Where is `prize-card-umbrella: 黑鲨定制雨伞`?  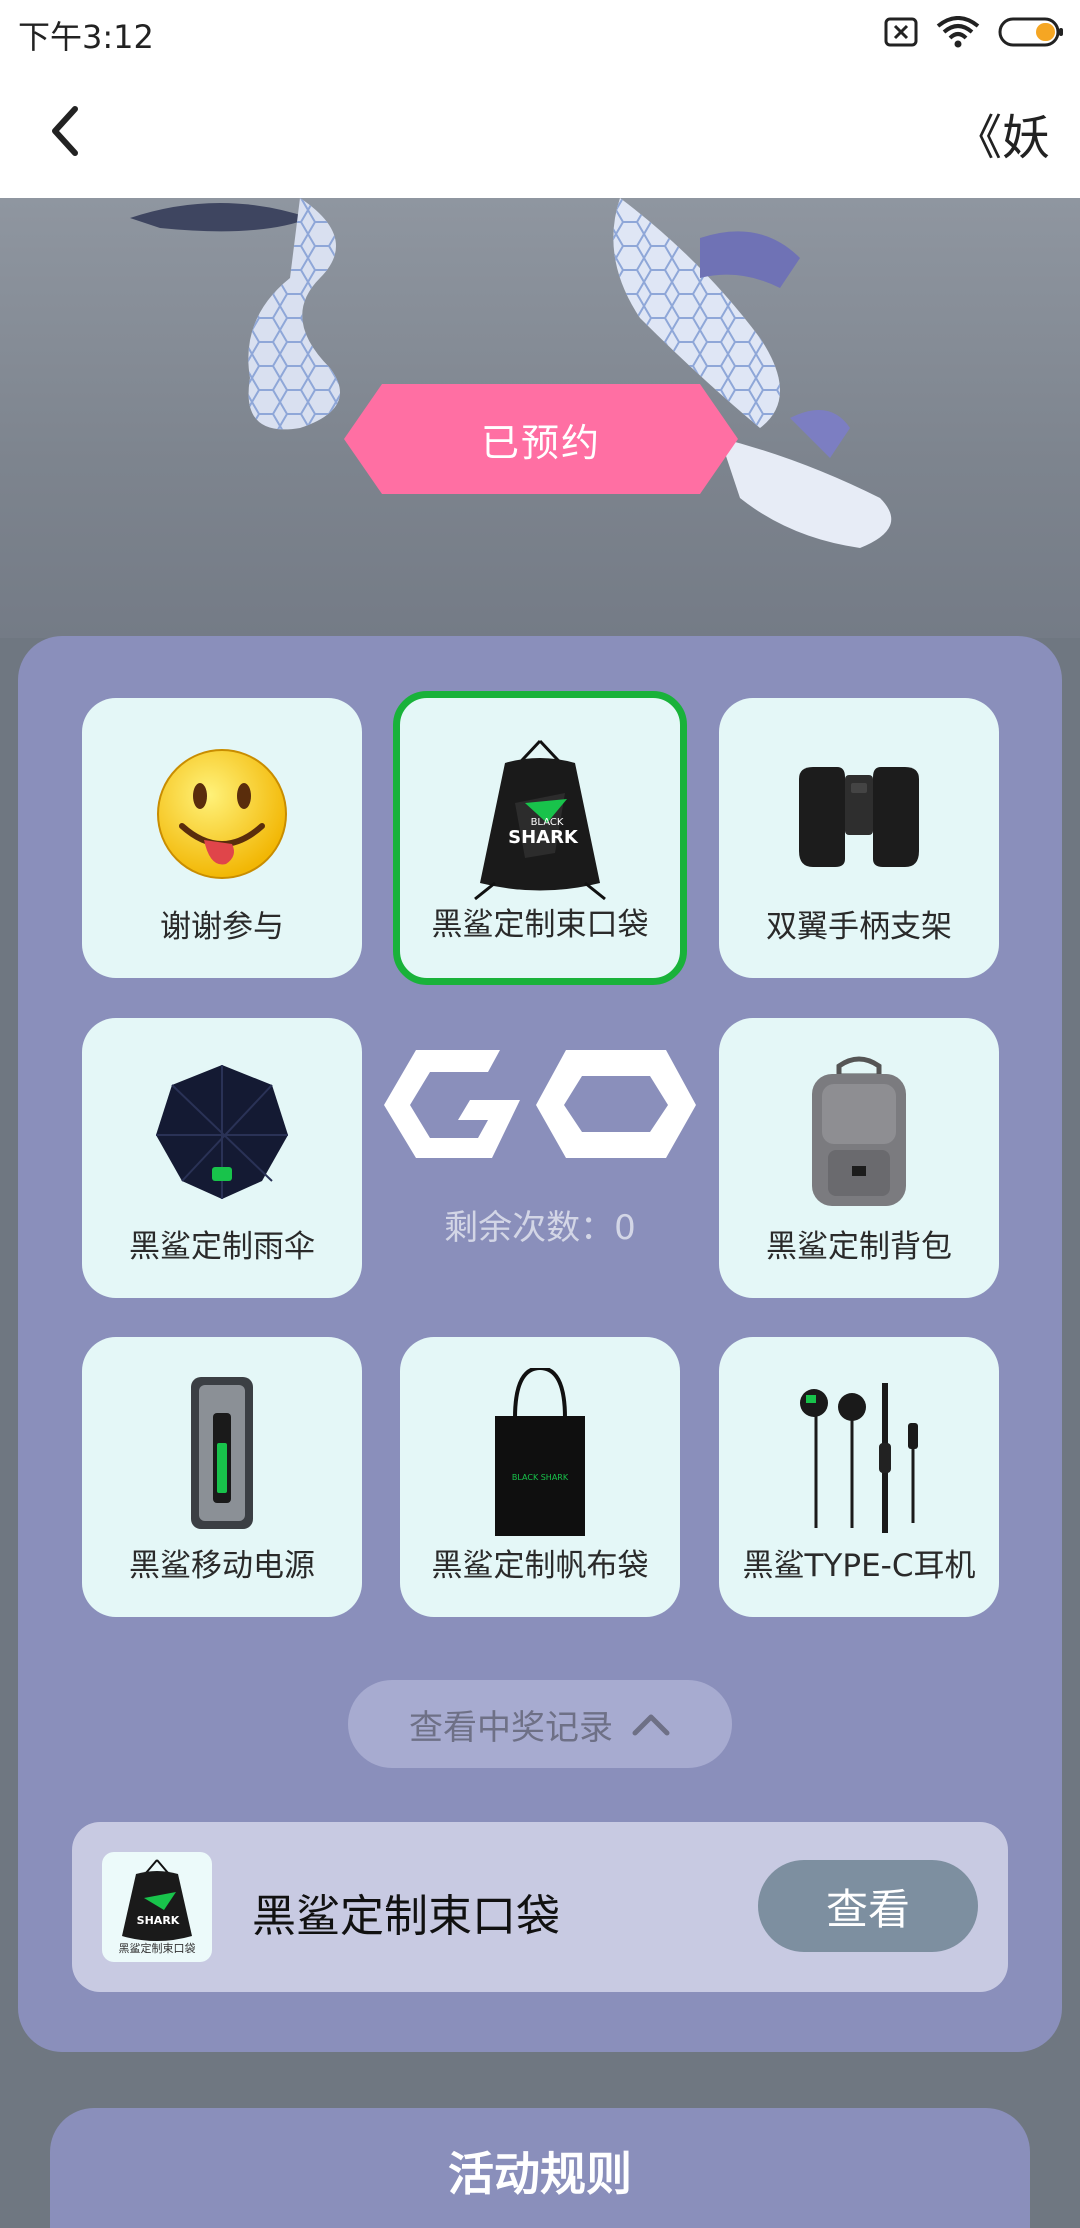 prize-card-umbrella: 黑鲨定制雨伞 is located at coordinates (222, 1158).